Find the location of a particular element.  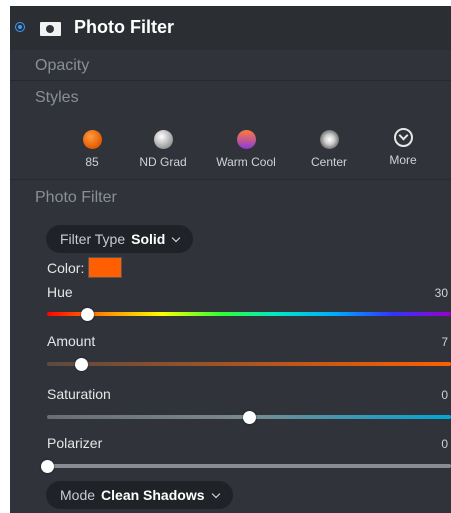

styles-section-label: Styles is located at coordinates (57, 98).